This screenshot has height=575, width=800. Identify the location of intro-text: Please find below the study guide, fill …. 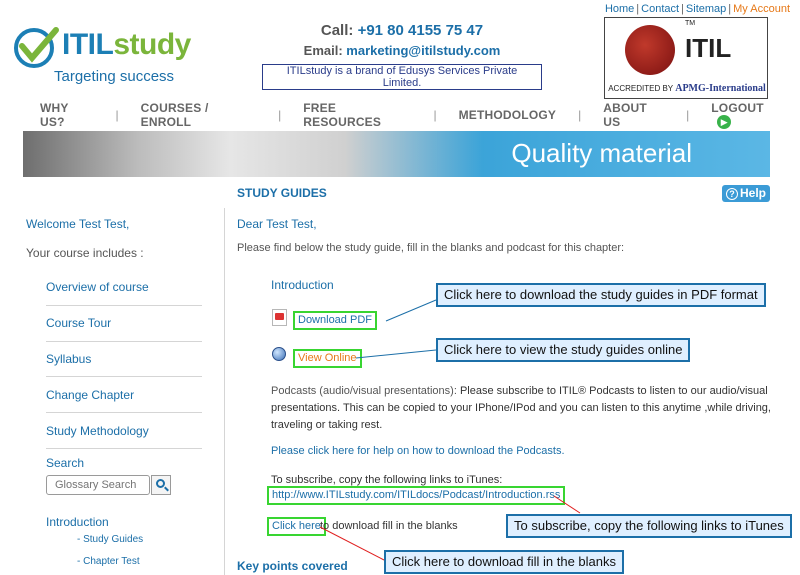
(431, 248).